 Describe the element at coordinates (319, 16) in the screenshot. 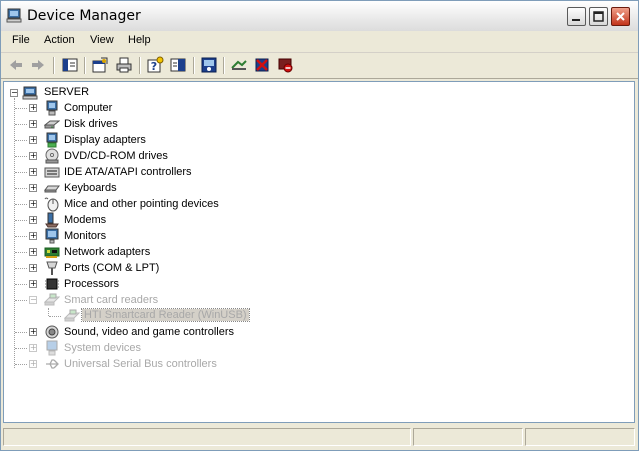

I see `title-bar: Device Manager` at that location.